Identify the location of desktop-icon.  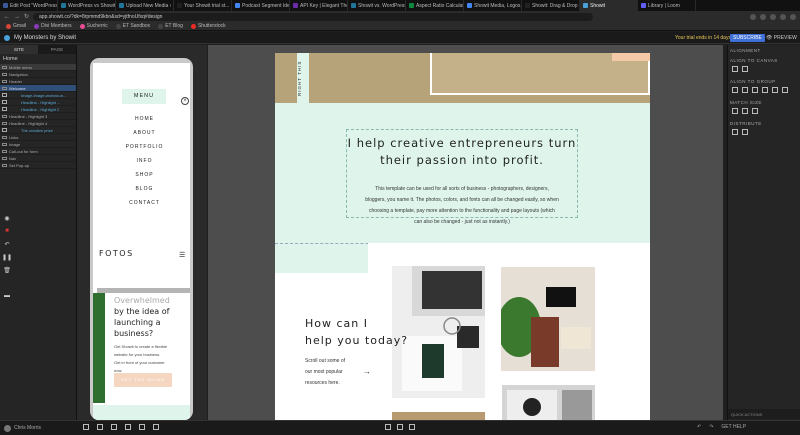
(86, 427).